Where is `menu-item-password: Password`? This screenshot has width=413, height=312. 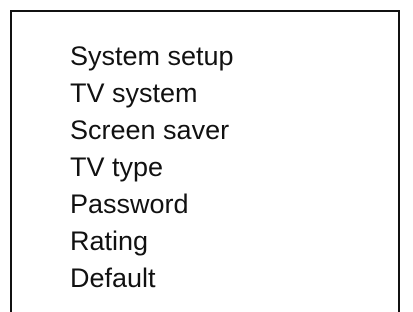
menu-item-password: Password is located at coordinates (152, 204).